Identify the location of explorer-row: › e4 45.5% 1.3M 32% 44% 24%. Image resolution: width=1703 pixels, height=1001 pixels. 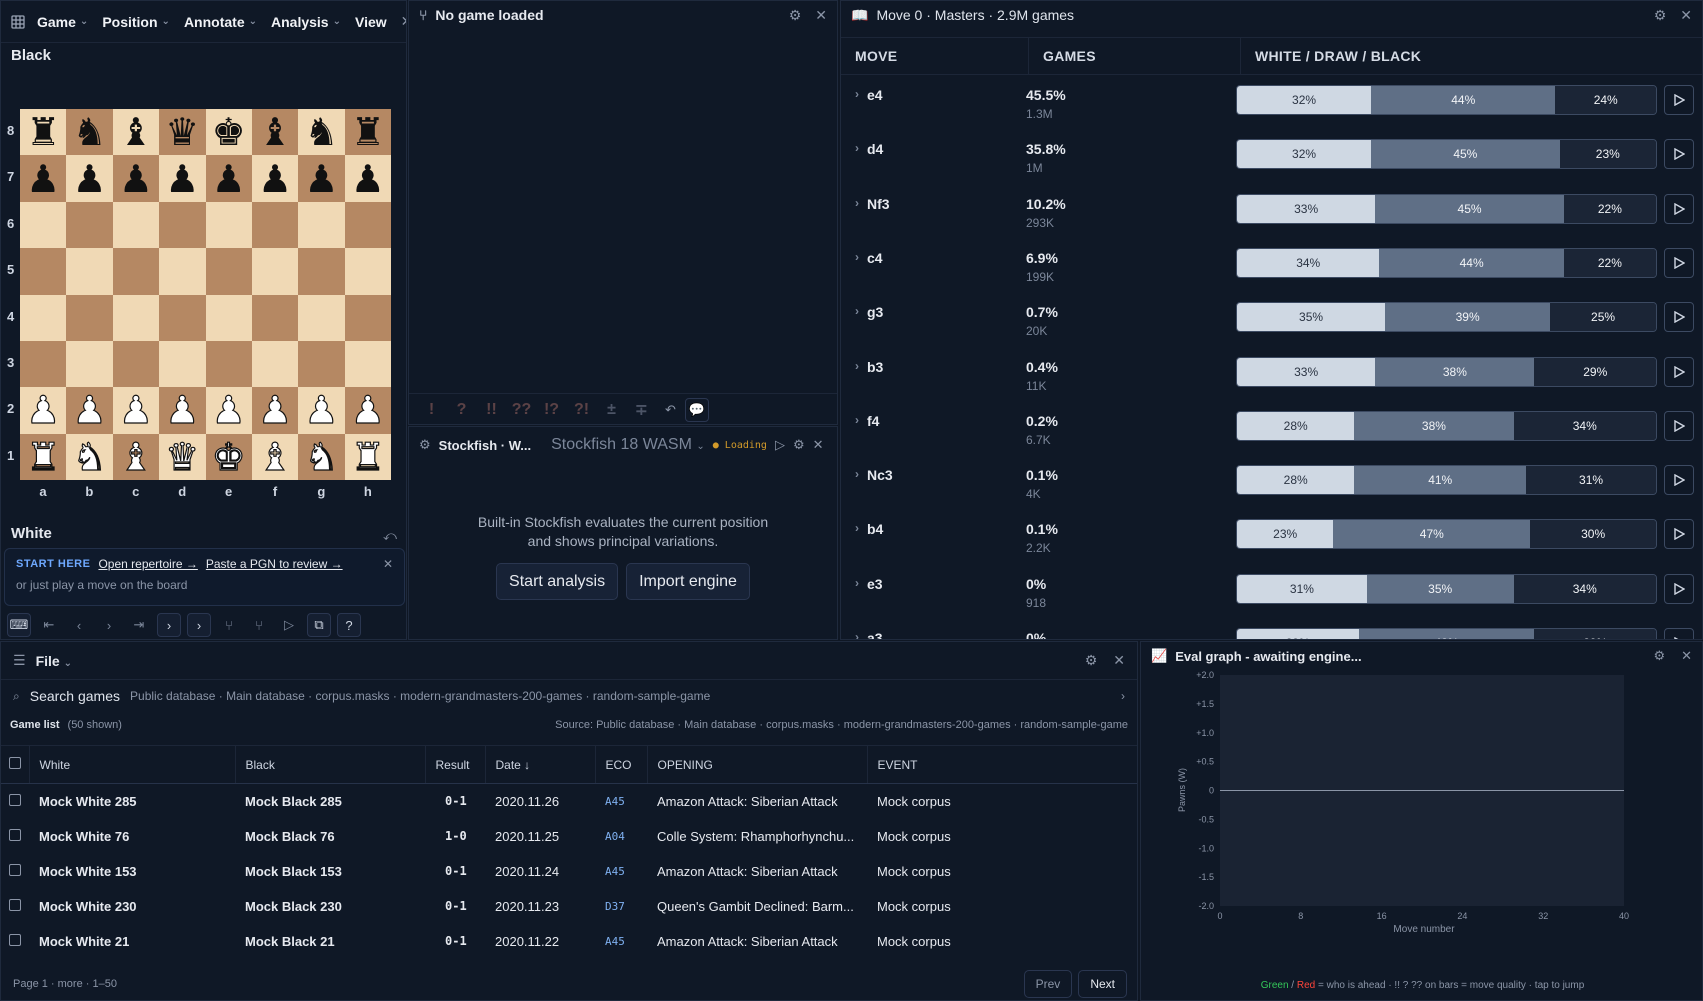
(1271, 104).